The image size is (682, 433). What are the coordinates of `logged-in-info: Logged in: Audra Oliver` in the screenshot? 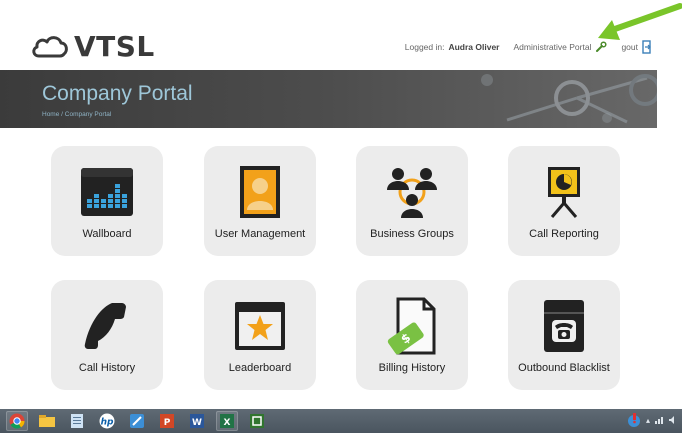 It's located at (452, 47).